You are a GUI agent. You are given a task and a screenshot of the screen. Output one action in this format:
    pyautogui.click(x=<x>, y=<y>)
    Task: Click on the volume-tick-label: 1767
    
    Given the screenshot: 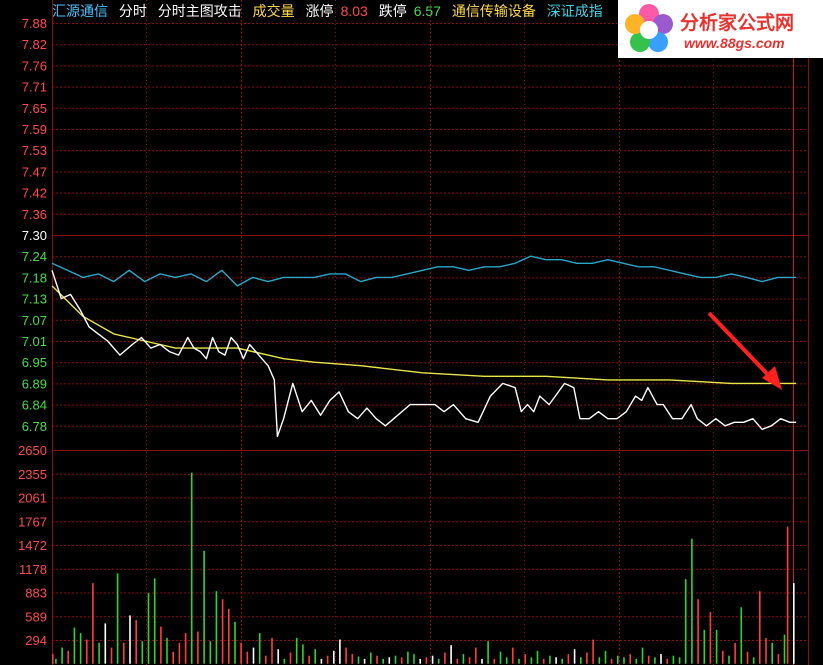 What is the action you would take?
    pyautogui.click(x=32, y=521)
    